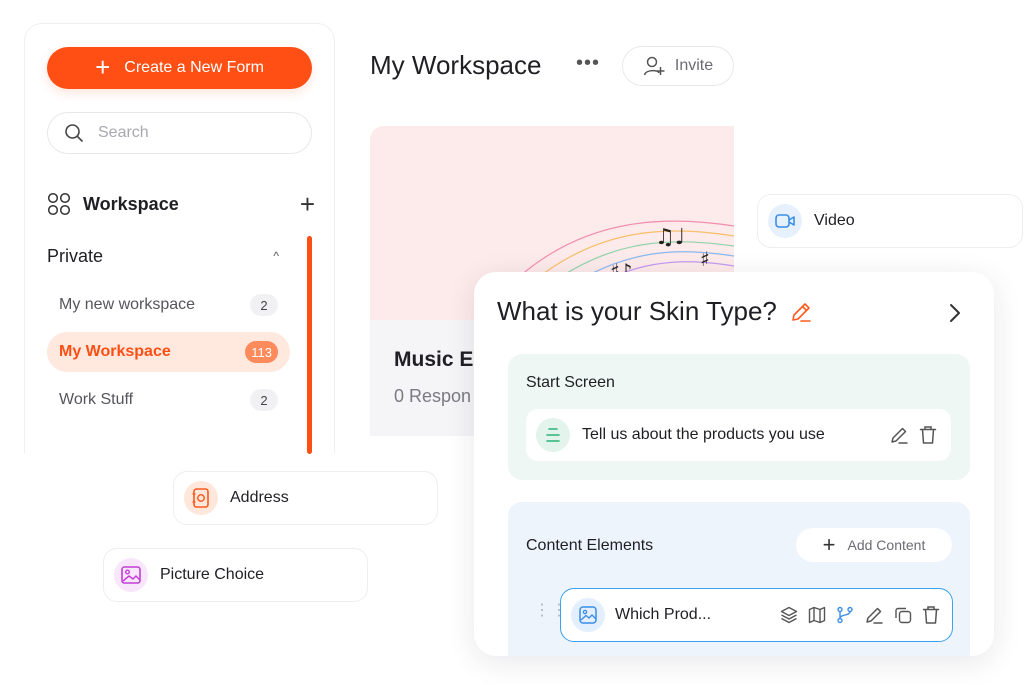  I want to click on add-user-icon, so click(654, 66).